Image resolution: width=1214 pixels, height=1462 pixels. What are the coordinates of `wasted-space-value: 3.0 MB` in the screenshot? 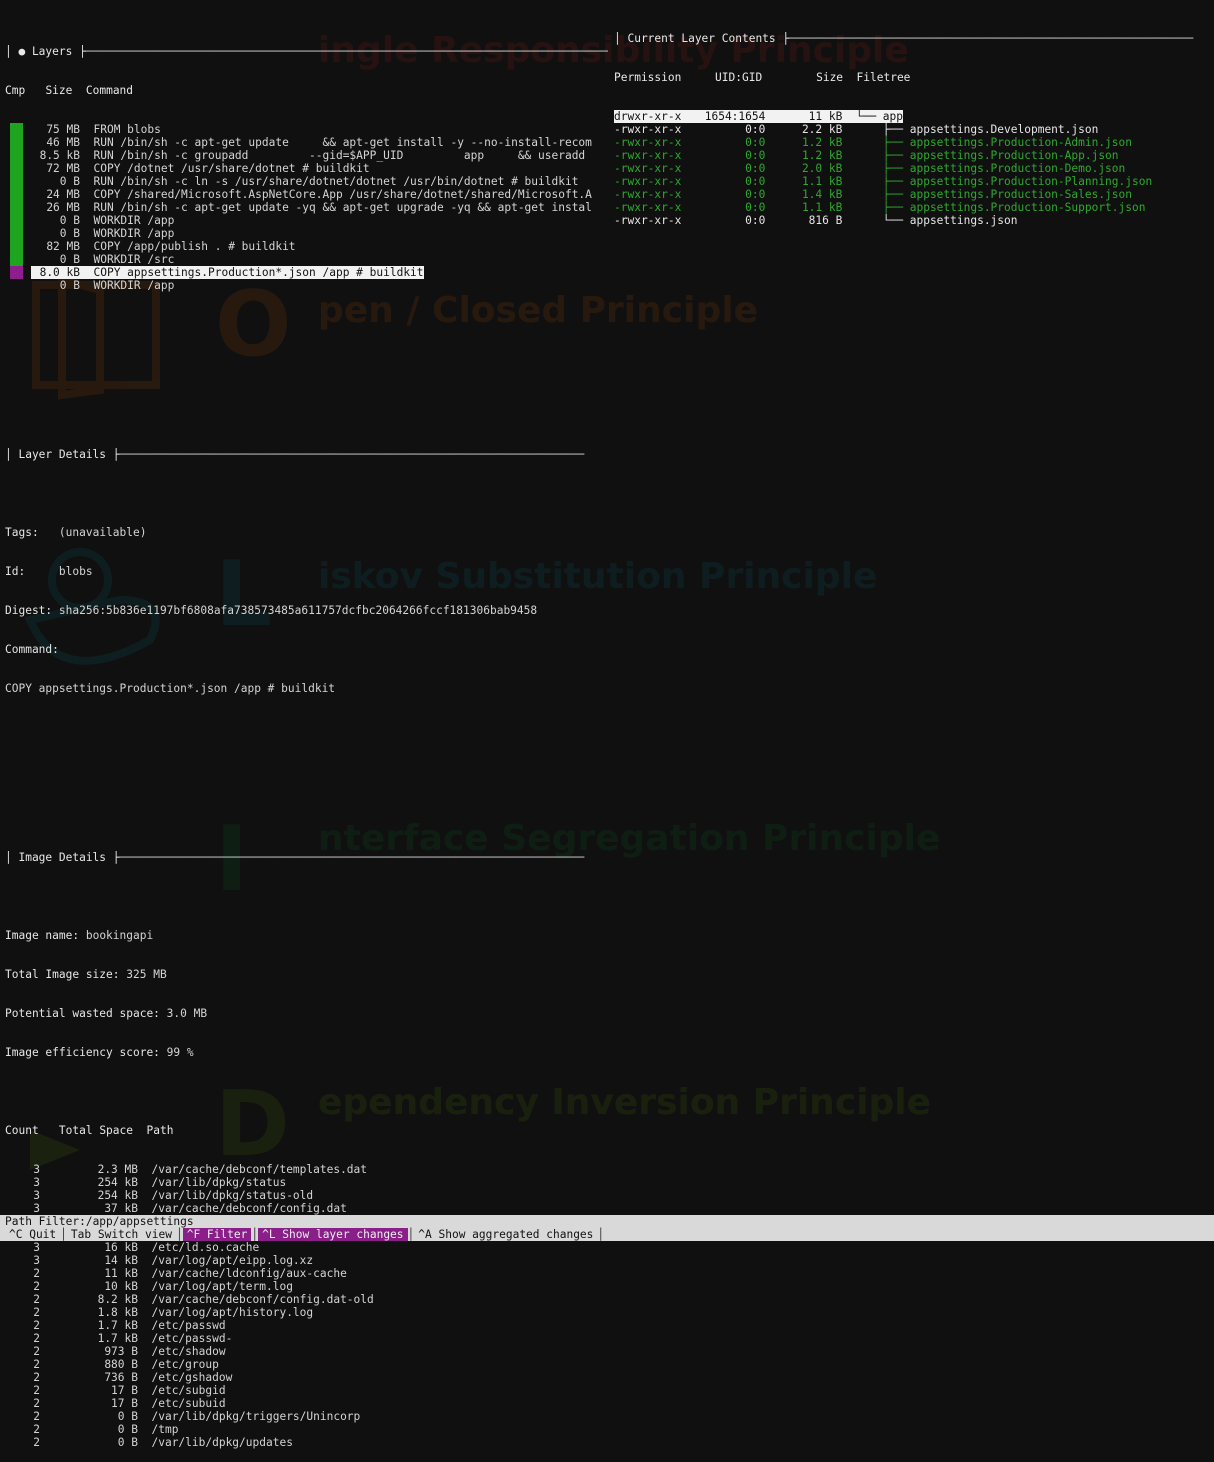 It's located at (187, 1013).